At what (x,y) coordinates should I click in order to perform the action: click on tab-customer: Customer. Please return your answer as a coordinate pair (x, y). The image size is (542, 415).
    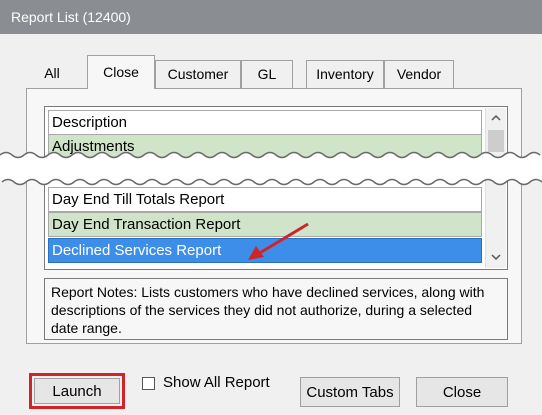
    Looking at the image, I should click on (198, 74).